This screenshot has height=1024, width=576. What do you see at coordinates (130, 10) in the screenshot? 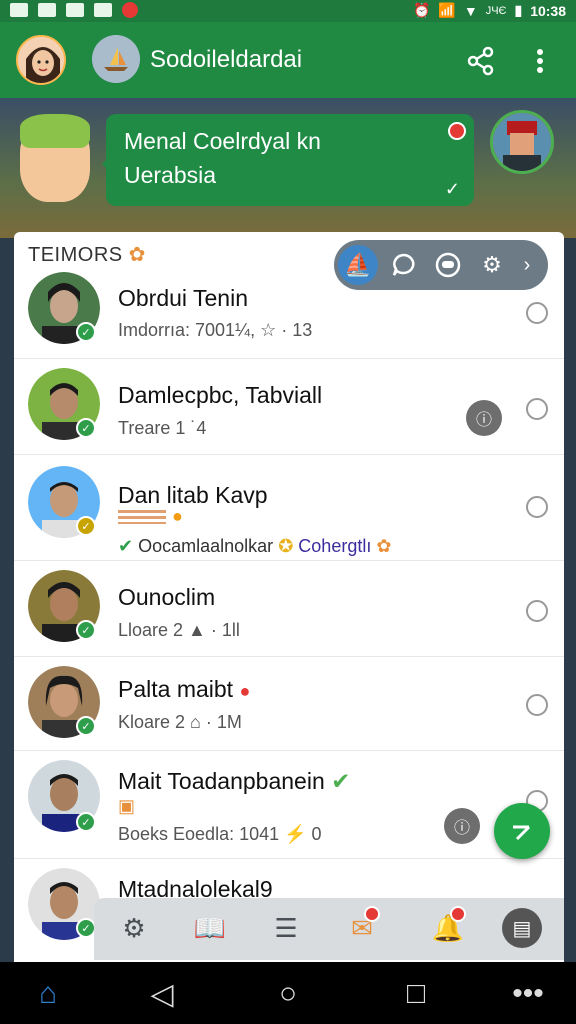
I see `alert-icon` at bounding box center [130, 10].